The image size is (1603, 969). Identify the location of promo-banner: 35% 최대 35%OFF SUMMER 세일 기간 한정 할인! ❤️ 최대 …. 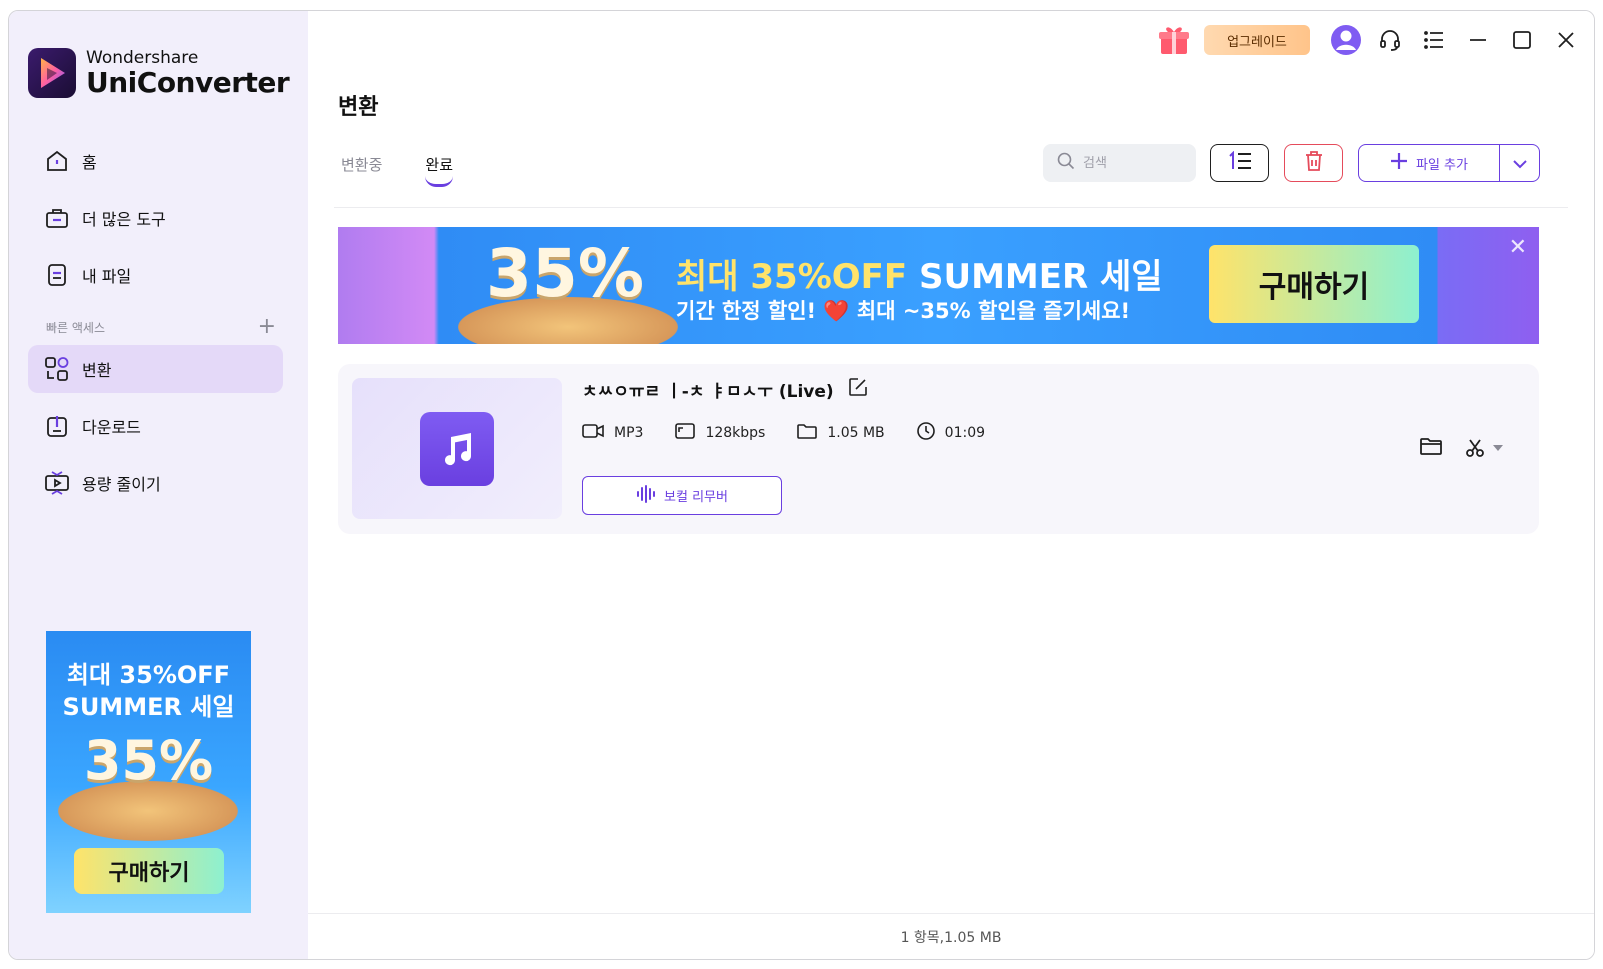
(938, 285).